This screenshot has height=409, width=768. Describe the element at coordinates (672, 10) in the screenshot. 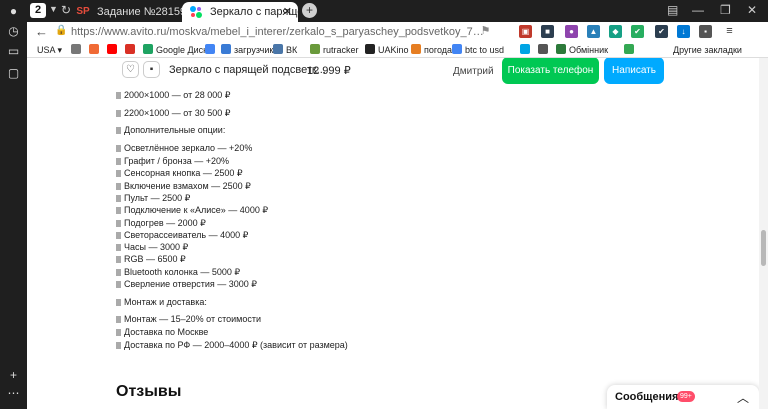

I see `bookmarks-panel-icon: ▤` at that location.